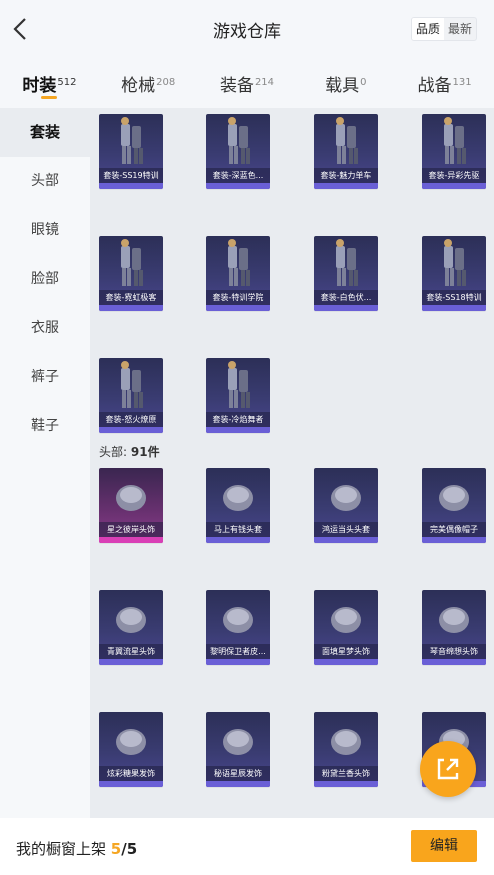  What do you see at coordinates (45, 377) in the screenshot?
I see `sidebar-item-pants: 裤子` at bounding box center [45, 377].